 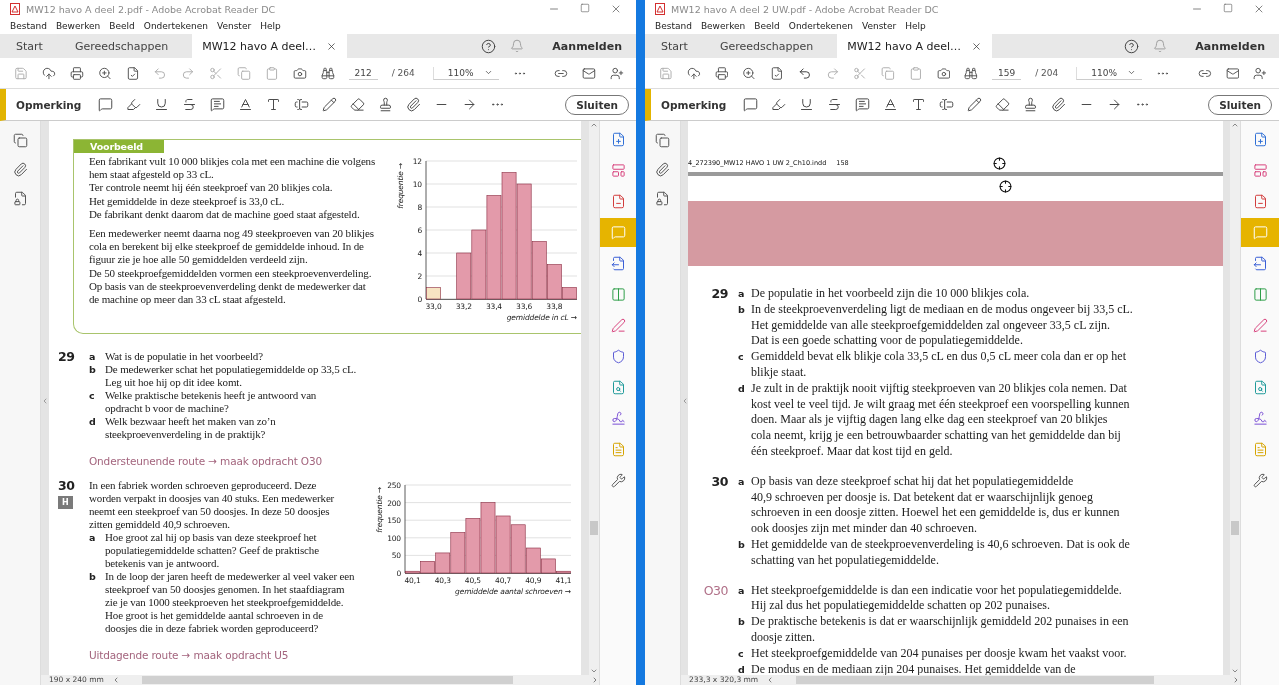 What do you see at coordinates (489, 46) in the screenshot?
I see `help-icon` at bounding box center [489, 46].